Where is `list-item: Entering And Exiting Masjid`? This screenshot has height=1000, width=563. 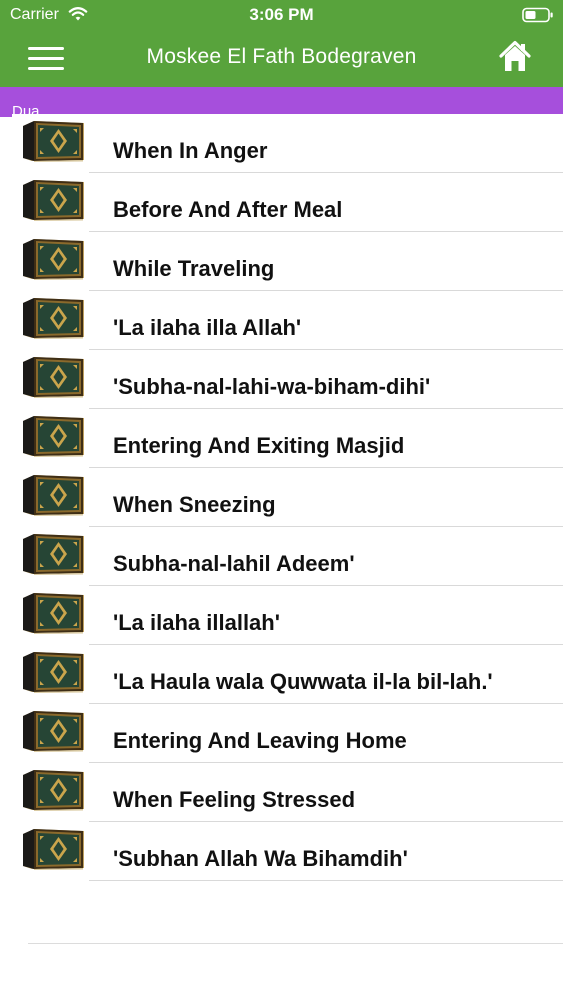
list-item: Entering And Exiting Masjid is located at coordinates (287, 438).